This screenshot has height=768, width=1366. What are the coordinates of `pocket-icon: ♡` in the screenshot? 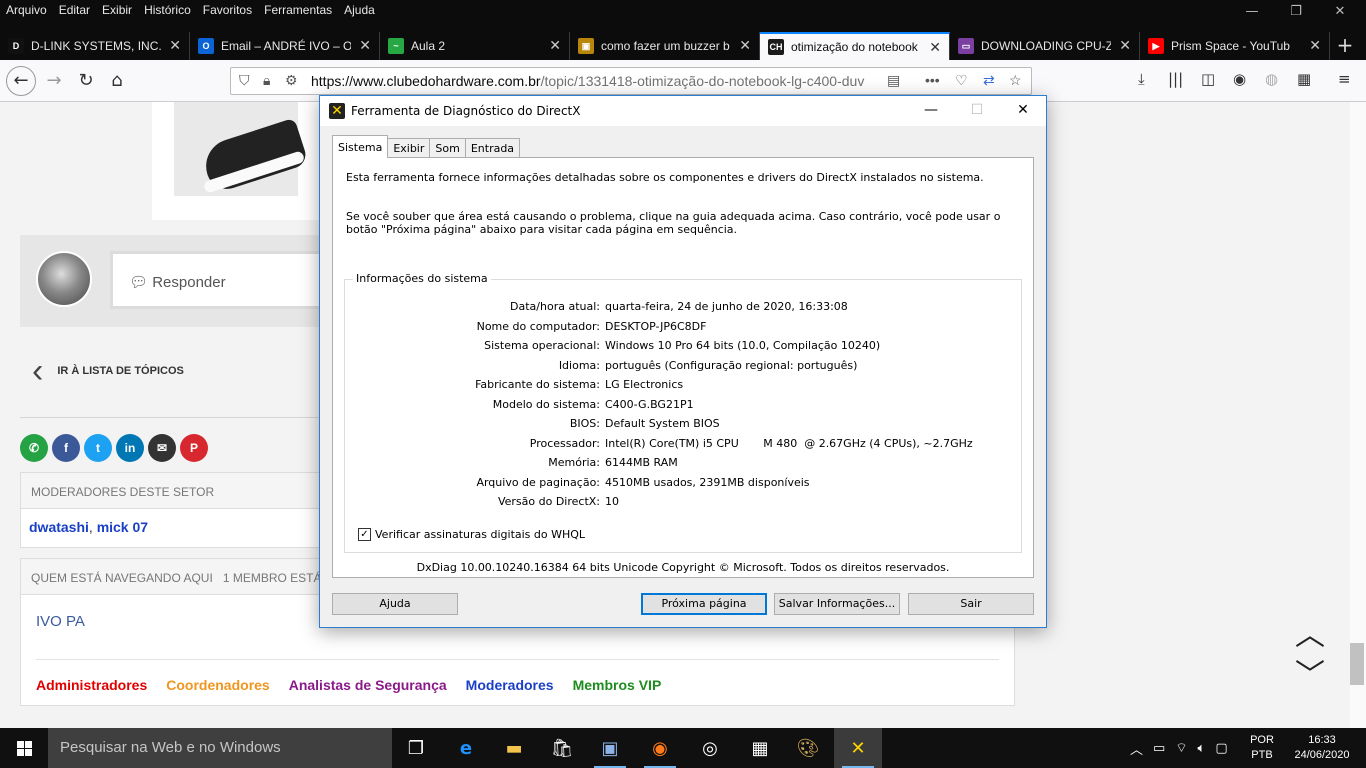 It's located at (961, 80).